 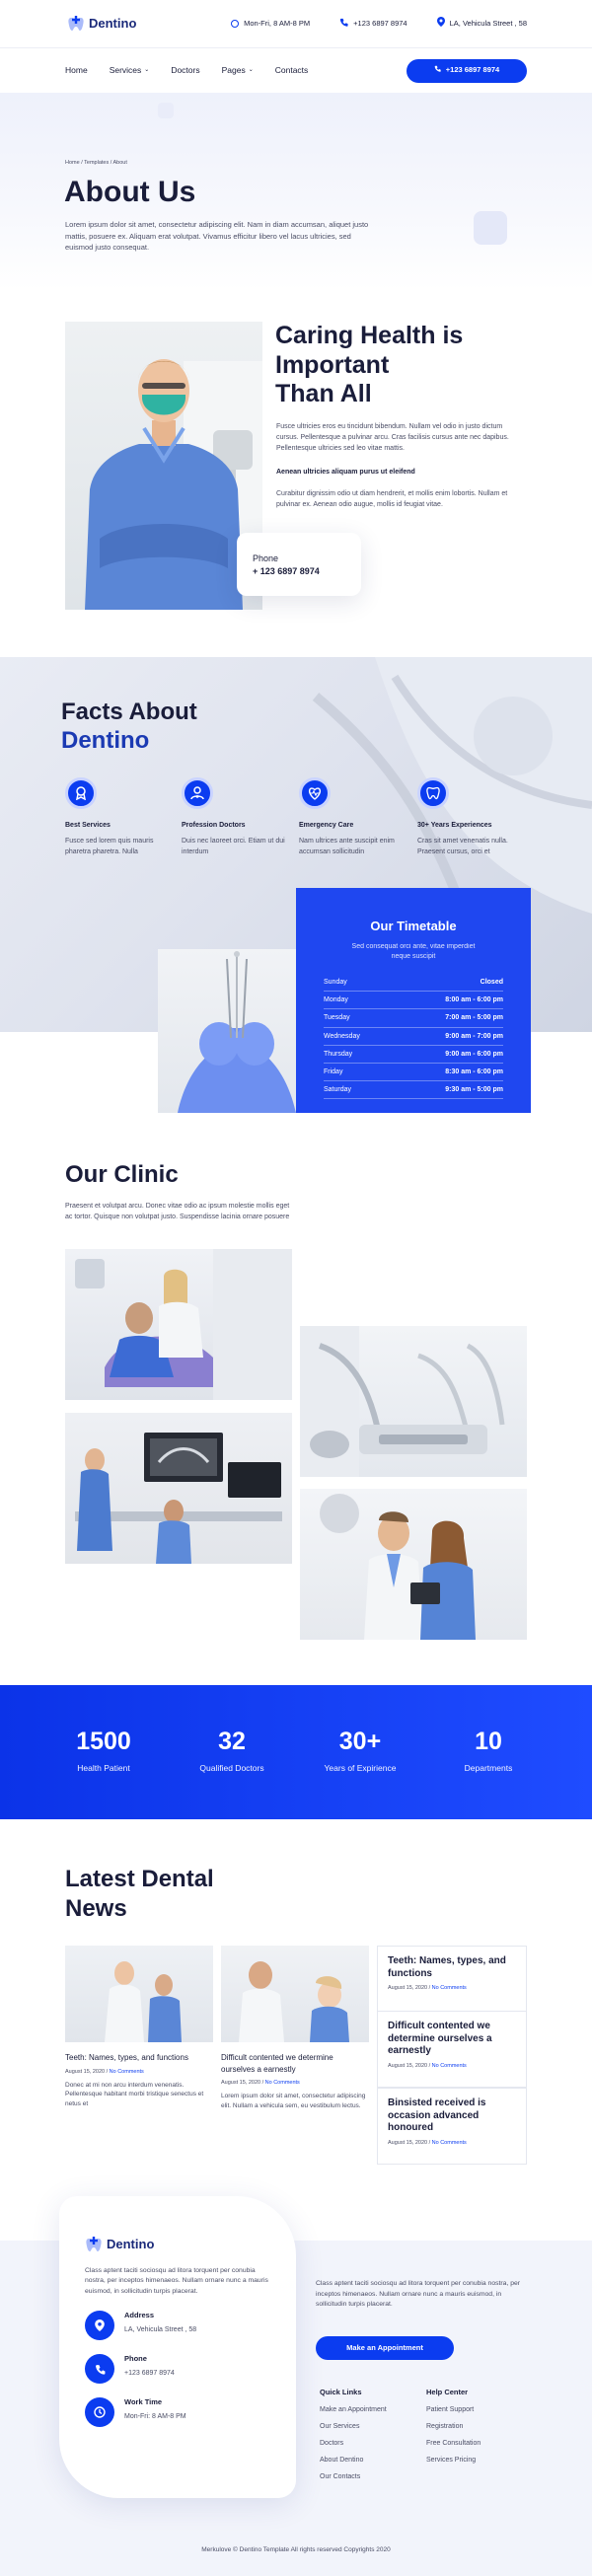 I want to click on facts-title: Facts About Dentino, so click(x=129, y=727).